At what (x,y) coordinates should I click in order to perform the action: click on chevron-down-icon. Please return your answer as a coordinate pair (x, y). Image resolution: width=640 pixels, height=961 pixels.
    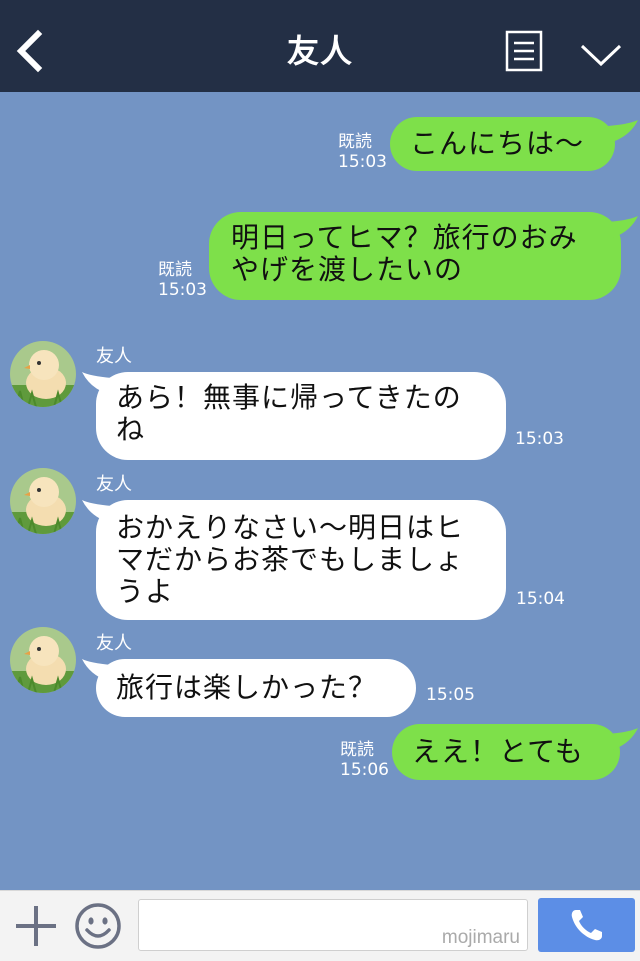
    Looking at the image, I should click on (601, 55).